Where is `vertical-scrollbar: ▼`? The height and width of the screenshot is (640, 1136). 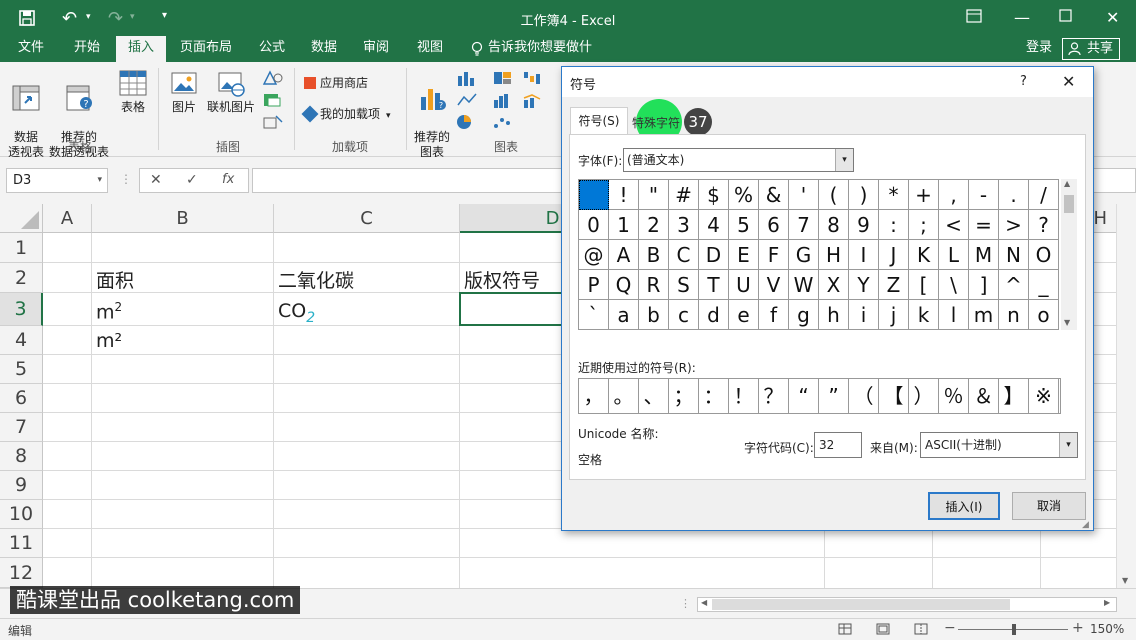
vertical-scrollbar: ▼ is located at coordinates (1126, 396).